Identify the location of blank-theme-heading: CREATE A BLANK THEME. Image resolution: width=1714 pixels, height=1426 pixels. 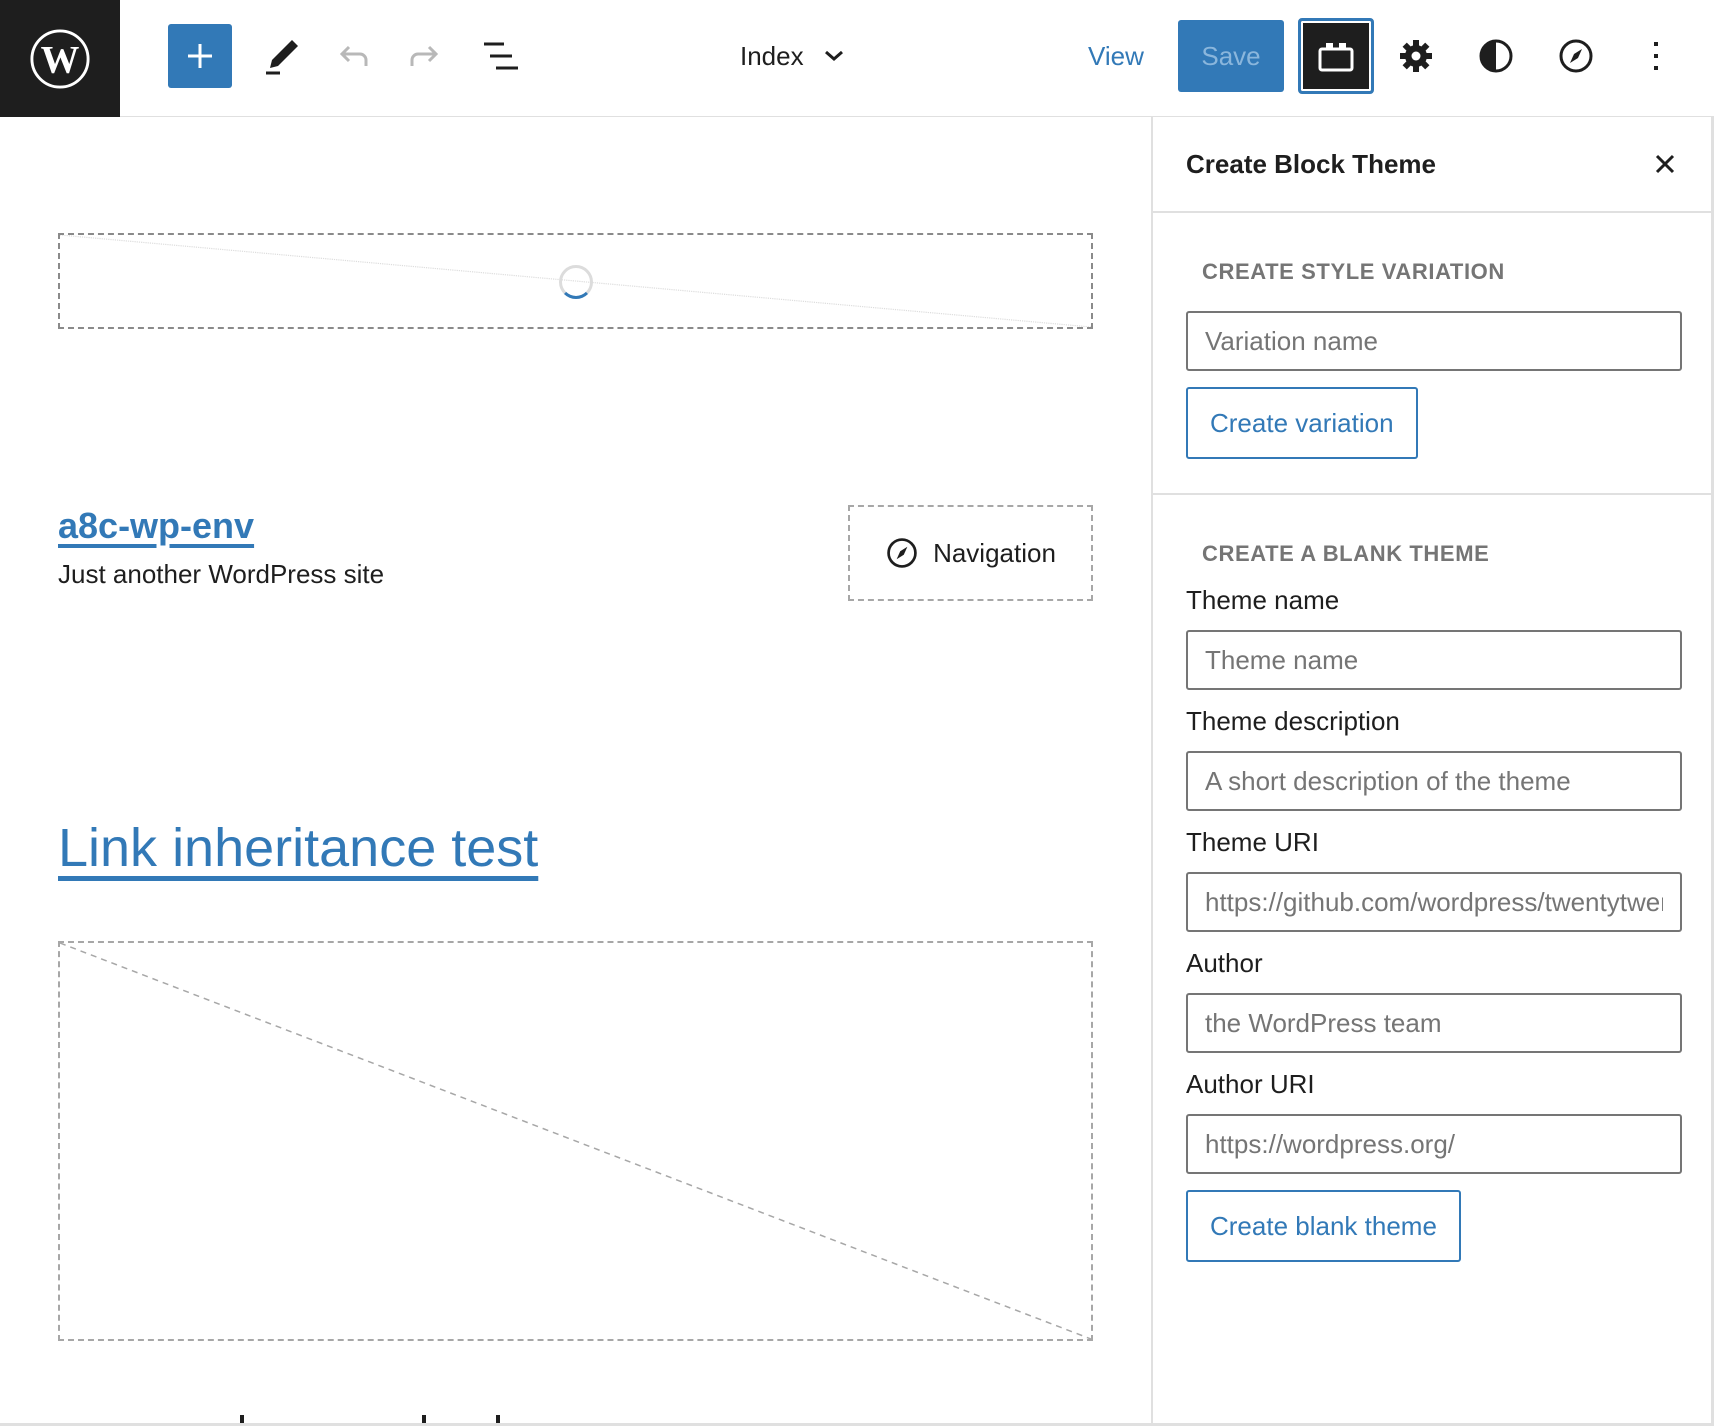
(1346, 553).